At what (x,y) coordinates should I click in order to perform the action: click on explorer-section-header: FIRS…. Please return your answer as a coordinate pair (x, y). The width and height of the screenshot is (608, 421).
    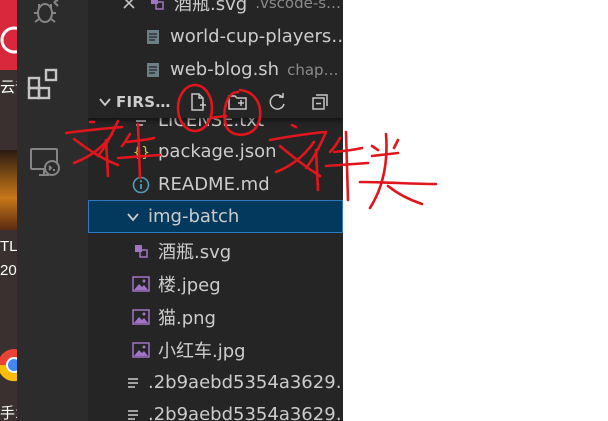
    Looking at the image, I should click on (215, 102).